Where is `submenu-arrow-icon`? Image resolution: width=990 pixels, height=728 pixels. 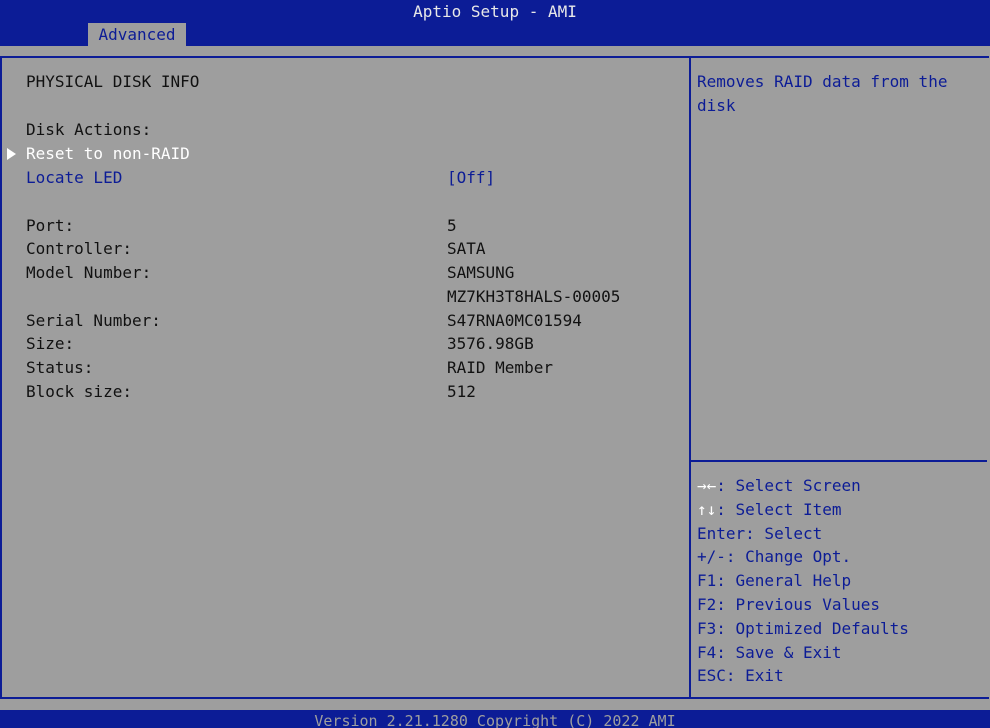
submenu-arrow-icon is located at coordinates (11, 154).